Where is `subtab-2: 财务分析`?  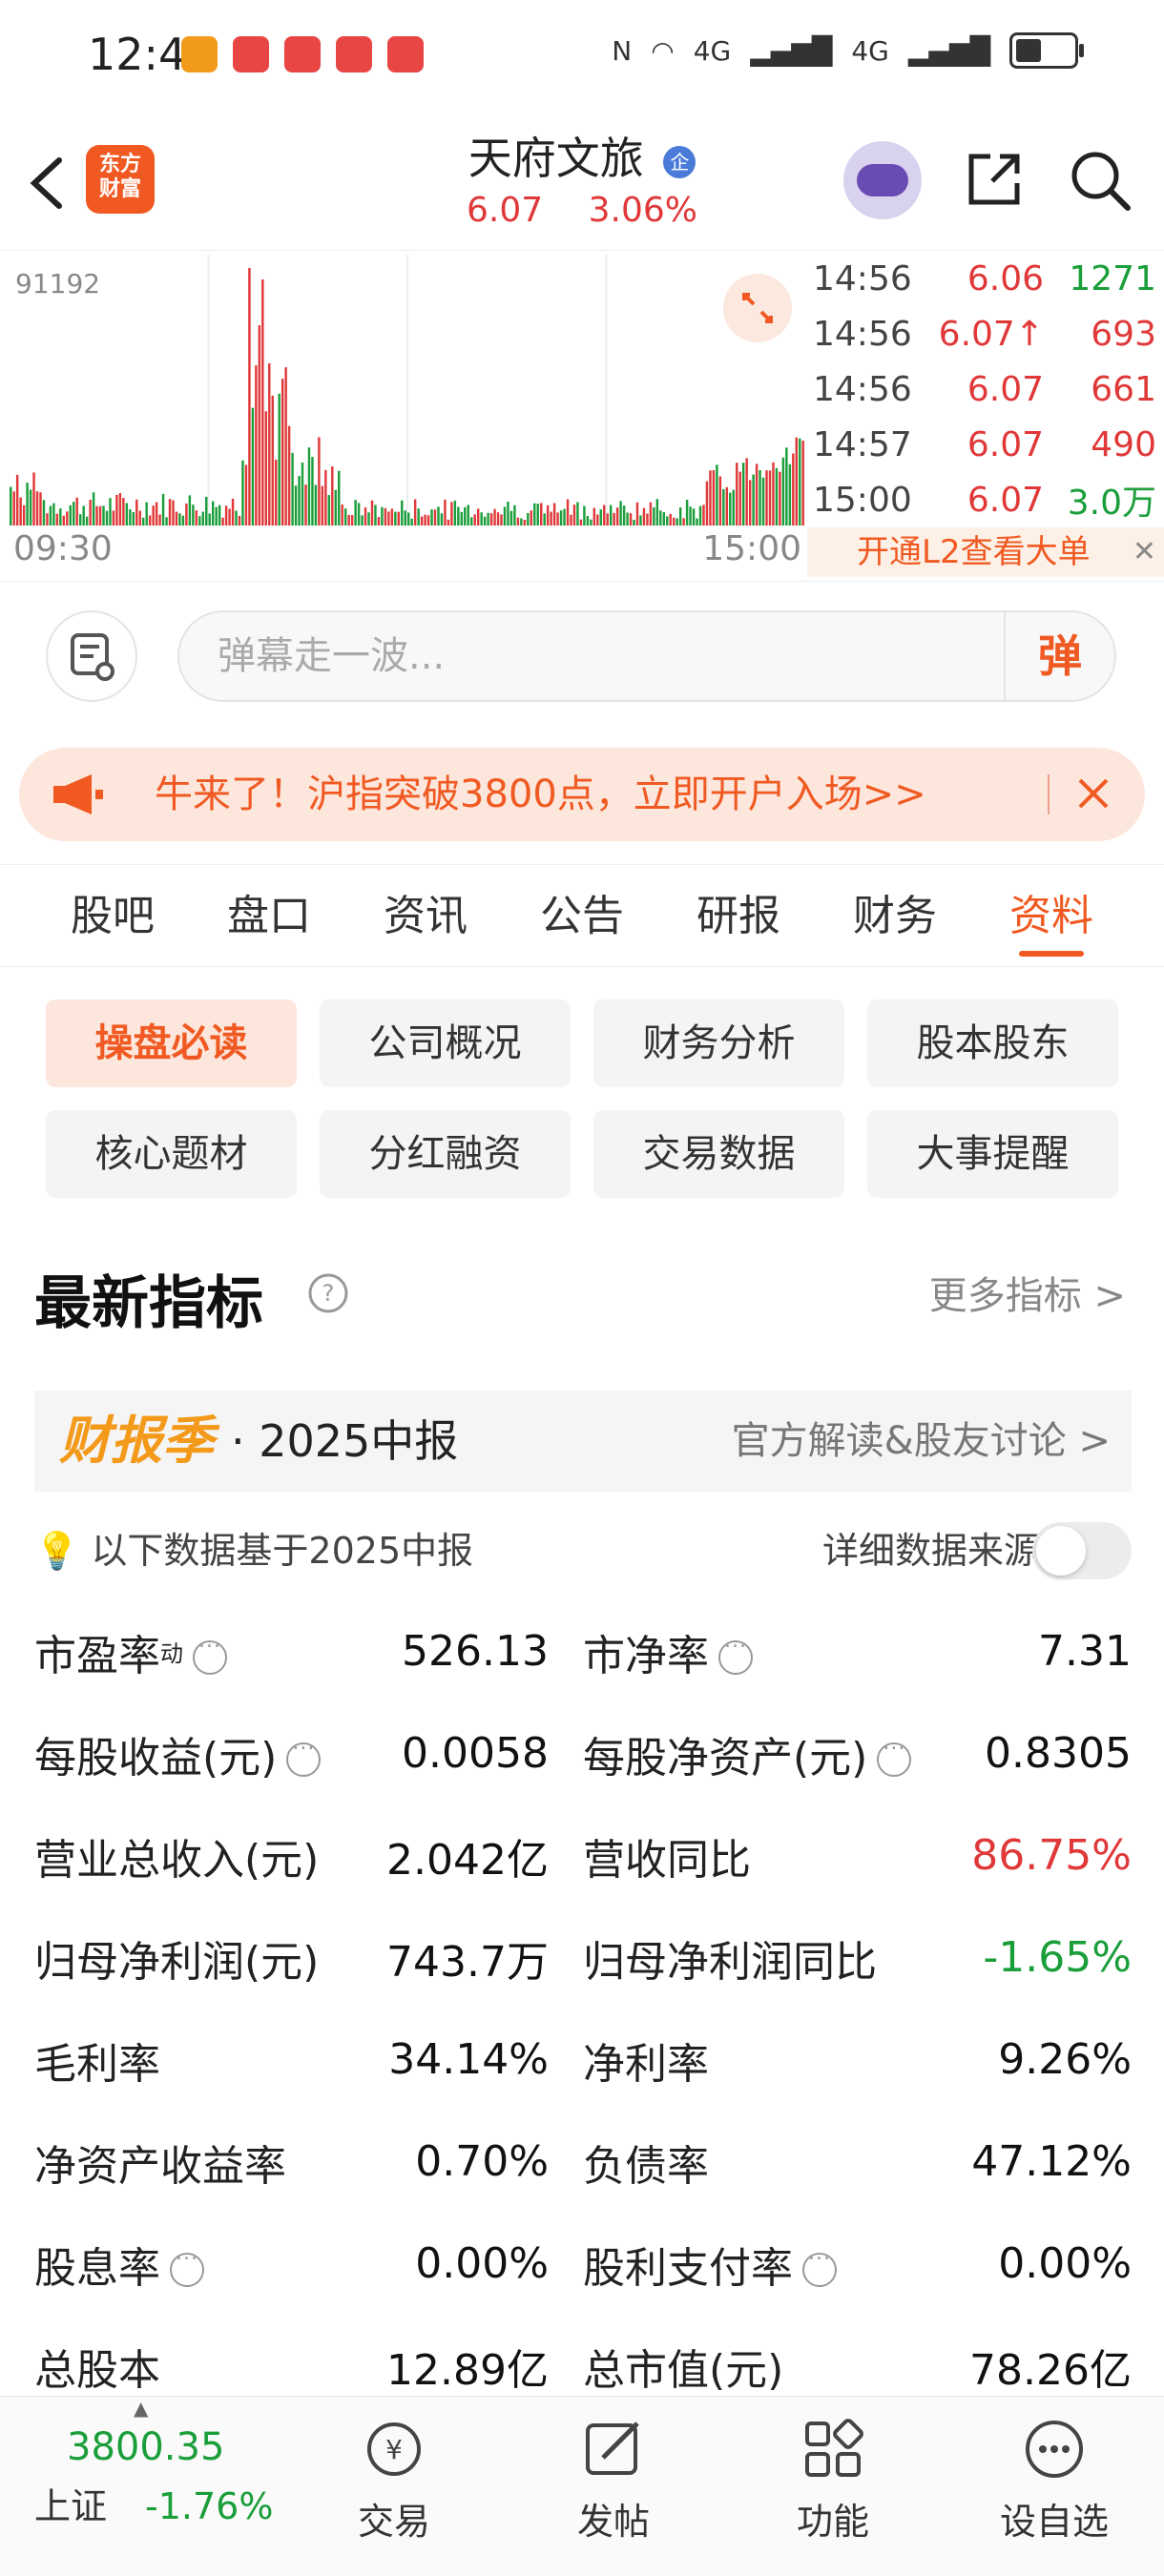
subtab-2: 财务分析 is located at coordinates (719, 1043).